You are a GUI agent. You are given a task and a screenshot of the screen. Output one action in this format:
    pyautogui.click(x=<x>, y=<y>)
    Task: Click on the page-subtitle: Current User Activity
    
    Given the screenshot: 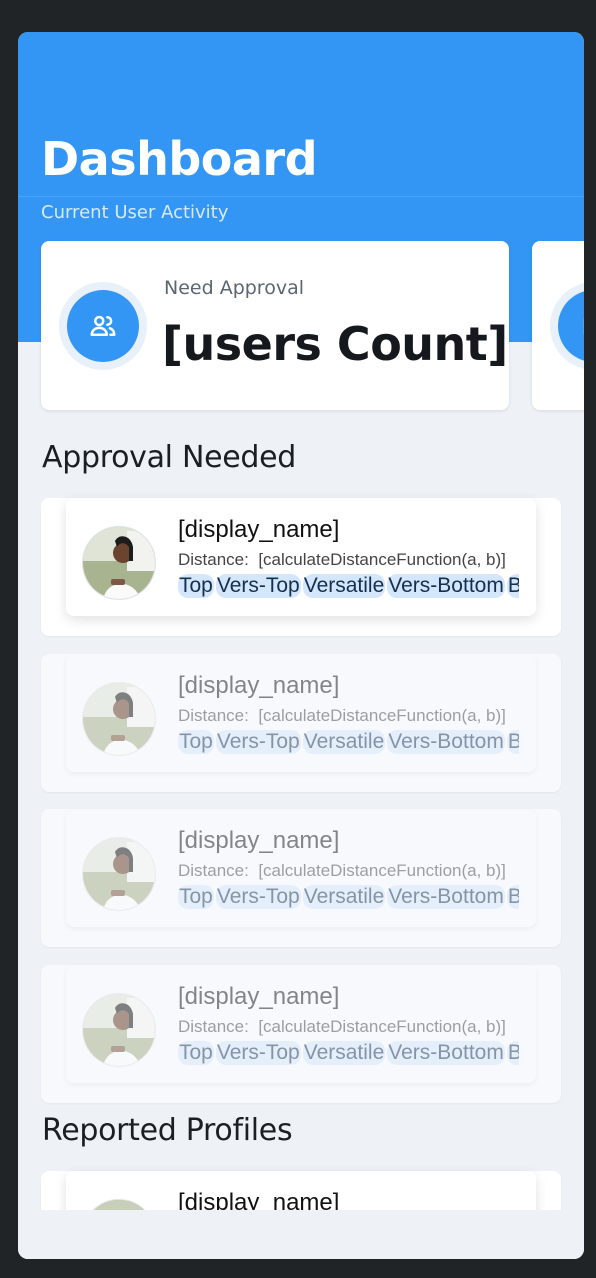 What is the action you would take?
    pyautogui.click(x=135, y=212)
    